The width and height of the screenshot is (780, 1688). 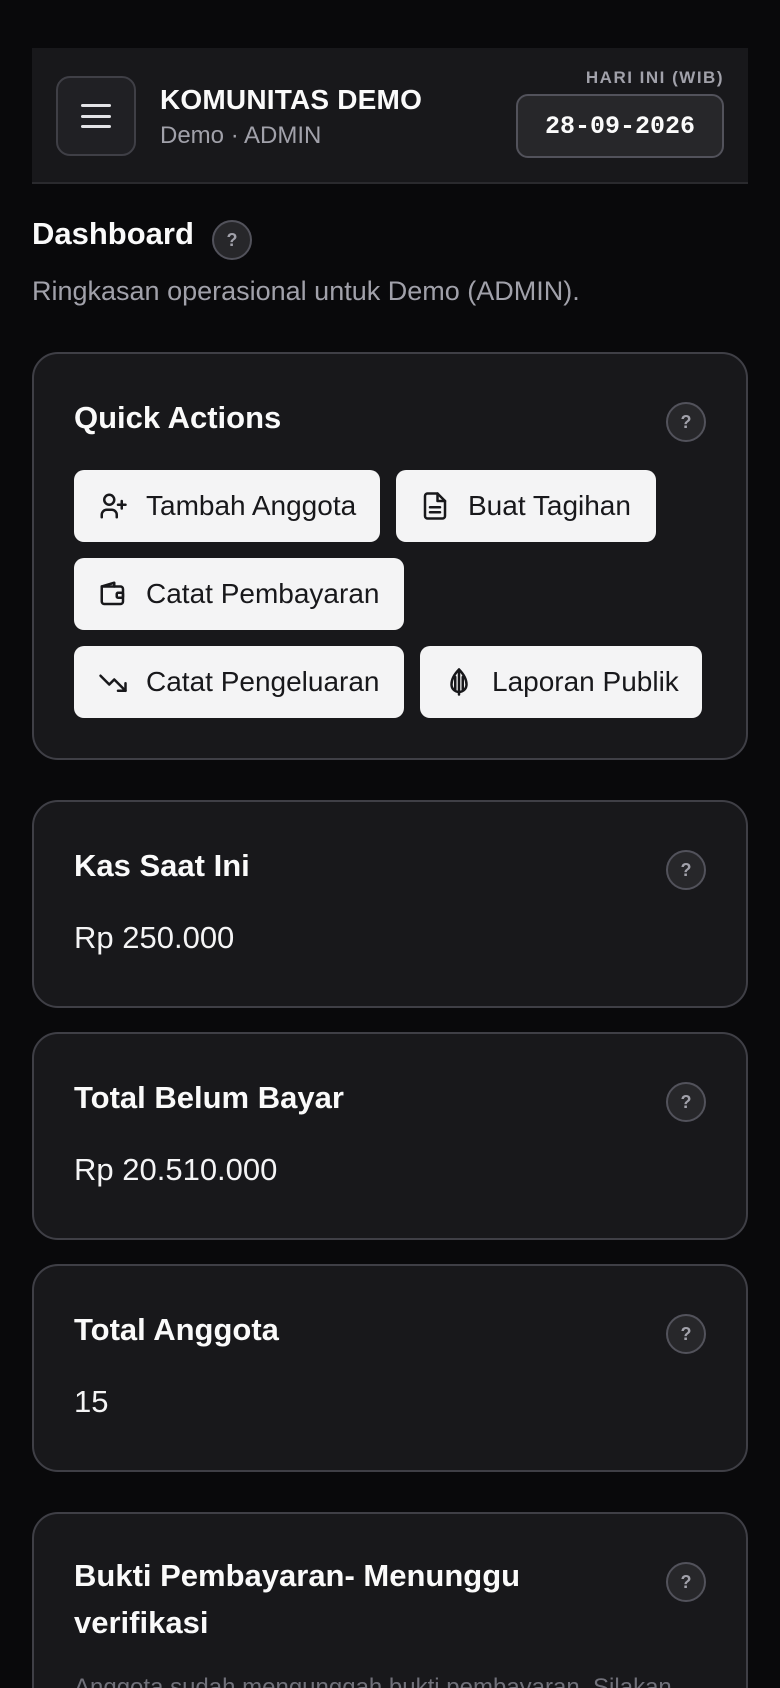 I want to click on stat-card-unpaid: Total Belum Bayar ? Rp 20.510.000, so click(x=390, y=1136).